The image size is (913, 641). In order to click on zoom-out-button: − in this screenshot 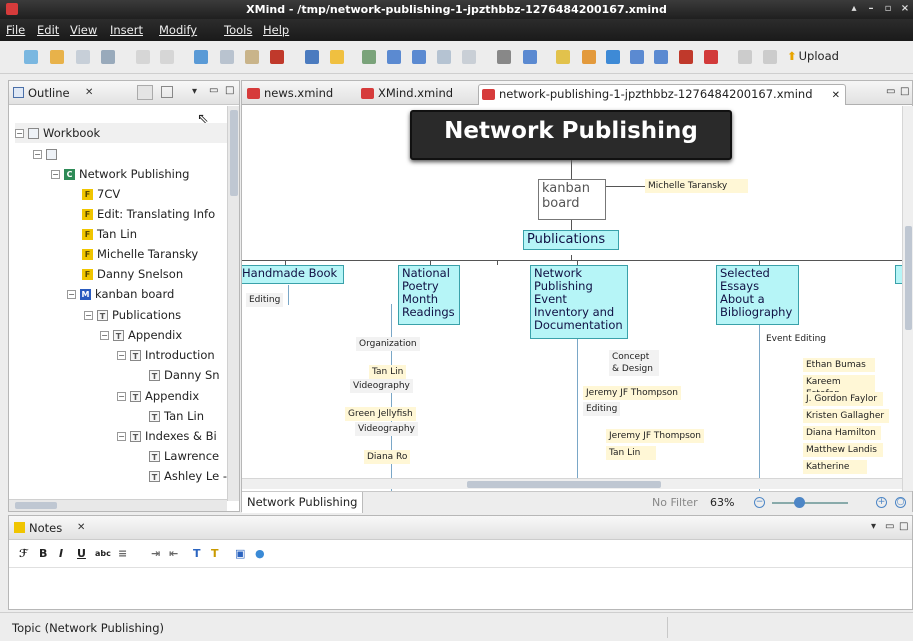, I will do `click(759, 502)`.